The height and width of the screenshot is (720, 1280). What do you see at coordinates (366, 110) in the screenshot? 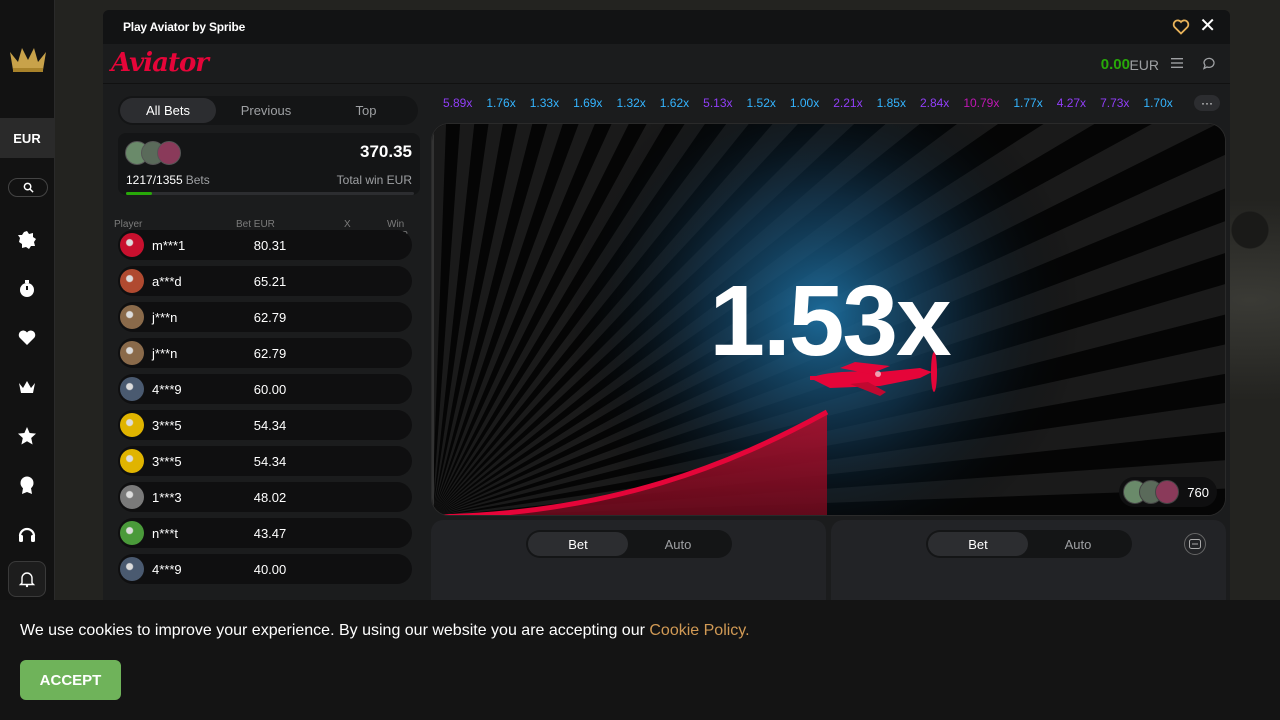
I see `tab-top: Top` at bounding box center [366, 110].